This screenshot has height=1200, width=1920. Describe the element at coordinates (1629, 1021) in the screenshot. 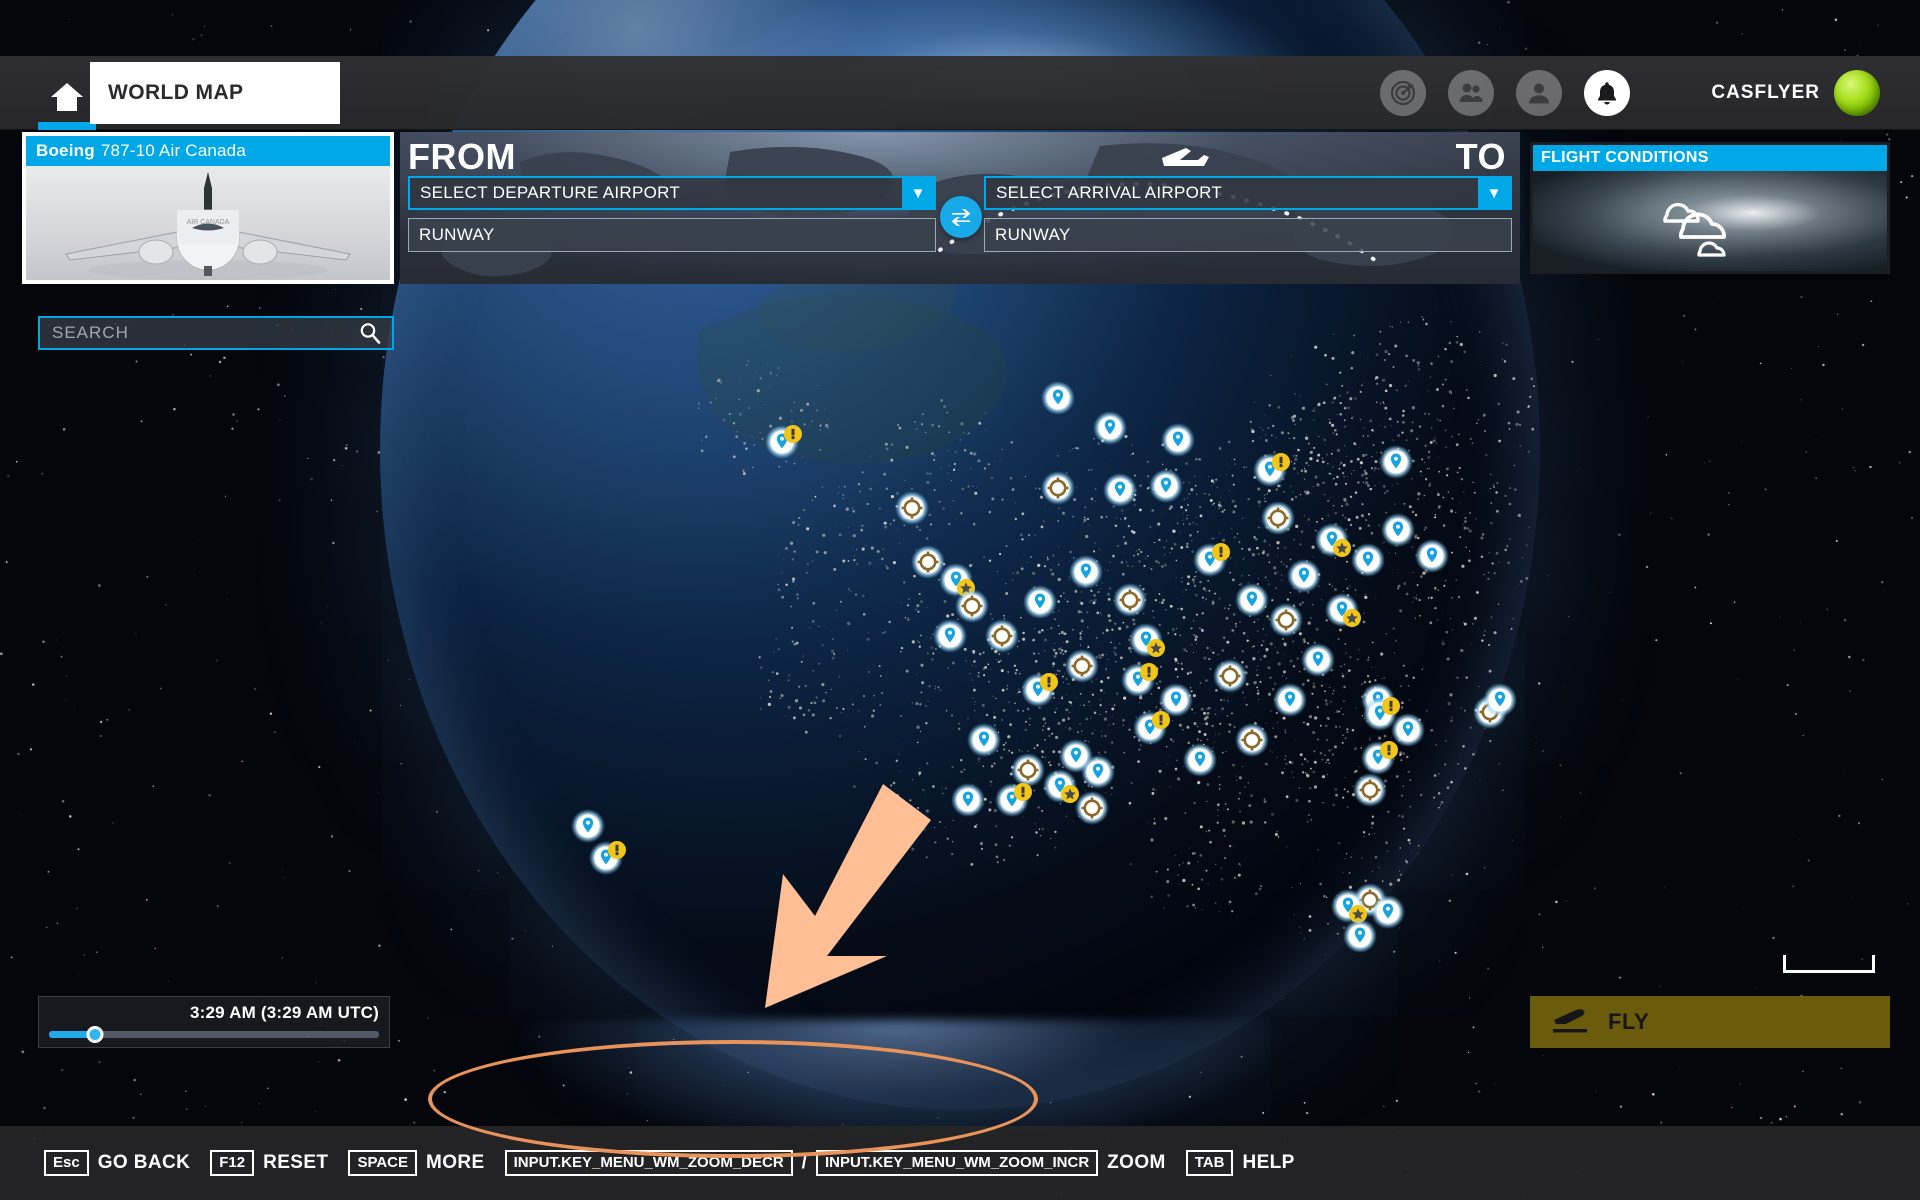

I see `fly-button-label: FLY` at that location.